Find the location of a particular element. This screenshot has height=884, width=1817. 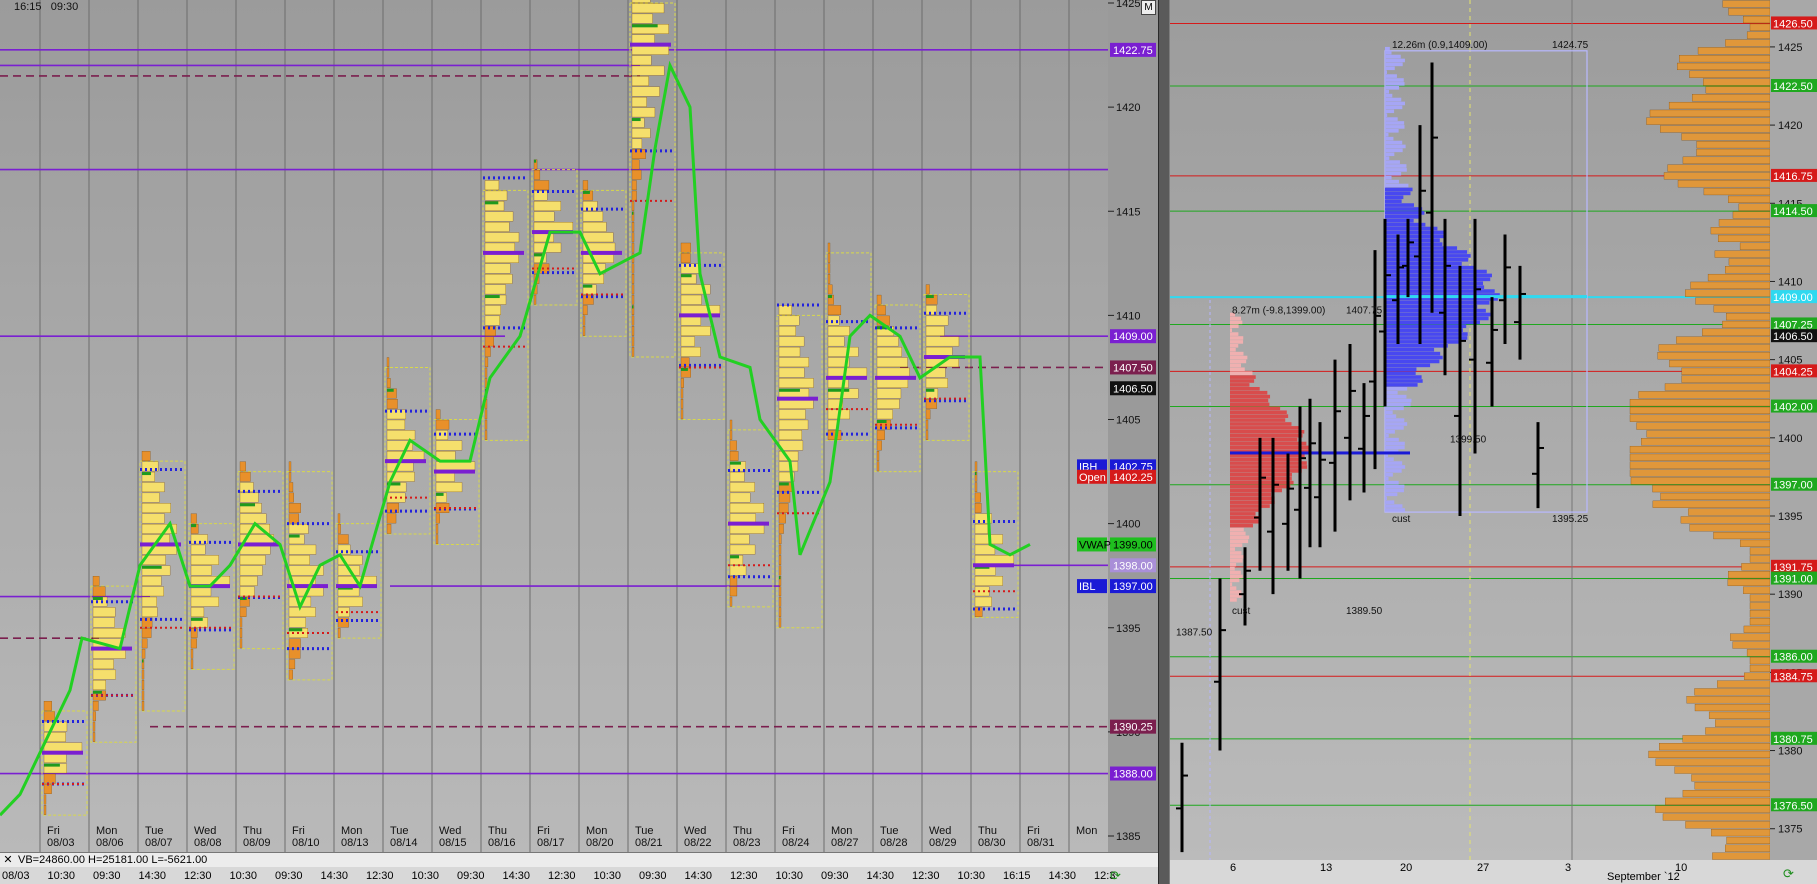

time-axis-label: 14:30 is located at coordinates (1062, 876).